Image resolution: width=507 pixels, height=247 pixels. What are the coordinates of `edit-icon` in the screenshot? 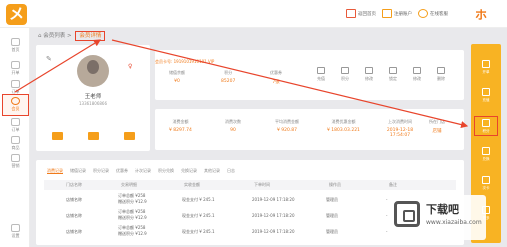 It's located at (369, 70).